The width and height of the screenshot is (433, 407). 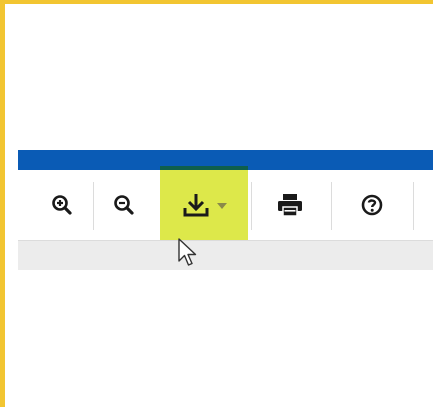 I want to click on zoom-in-icon, so click(x=62, y=205).